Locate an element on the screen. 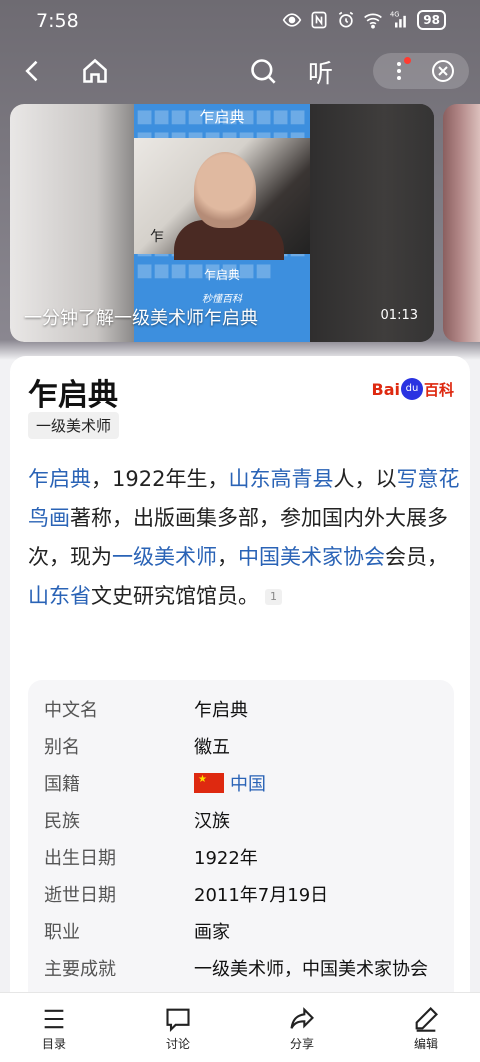 The image size is (480, 1062). close-icon is located at coordinates (443, 71).